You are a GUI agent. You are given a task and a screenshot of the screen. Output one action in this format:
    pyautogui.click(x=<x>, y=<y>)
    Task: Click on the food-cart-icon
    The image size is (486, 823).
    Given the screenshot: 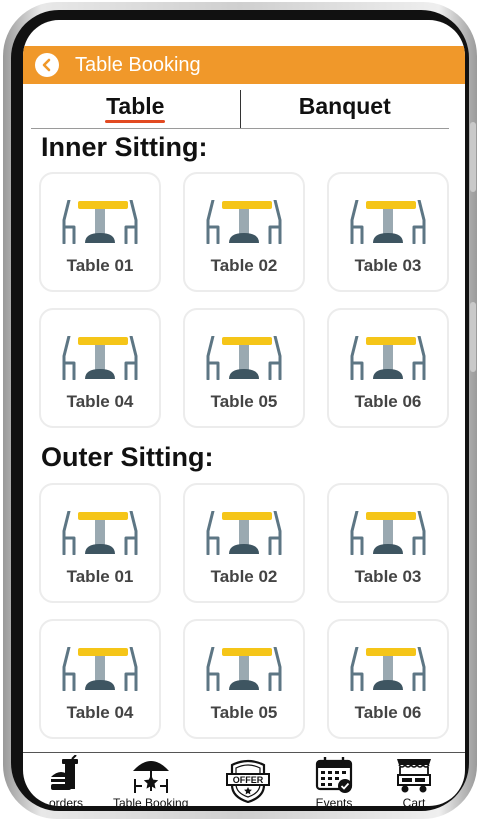 What is the action you would take?
    pyautogui.click(x=414, y=776)
    